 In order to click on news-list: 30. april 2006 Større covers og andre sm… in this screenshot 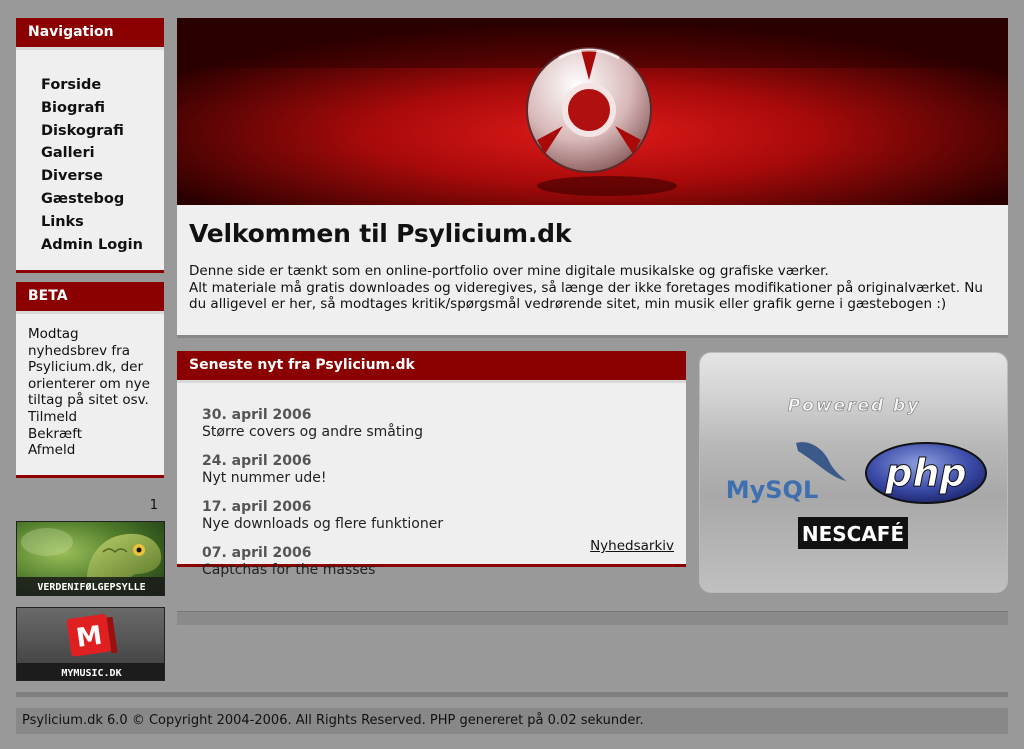, I will do `click(431, 480)`.